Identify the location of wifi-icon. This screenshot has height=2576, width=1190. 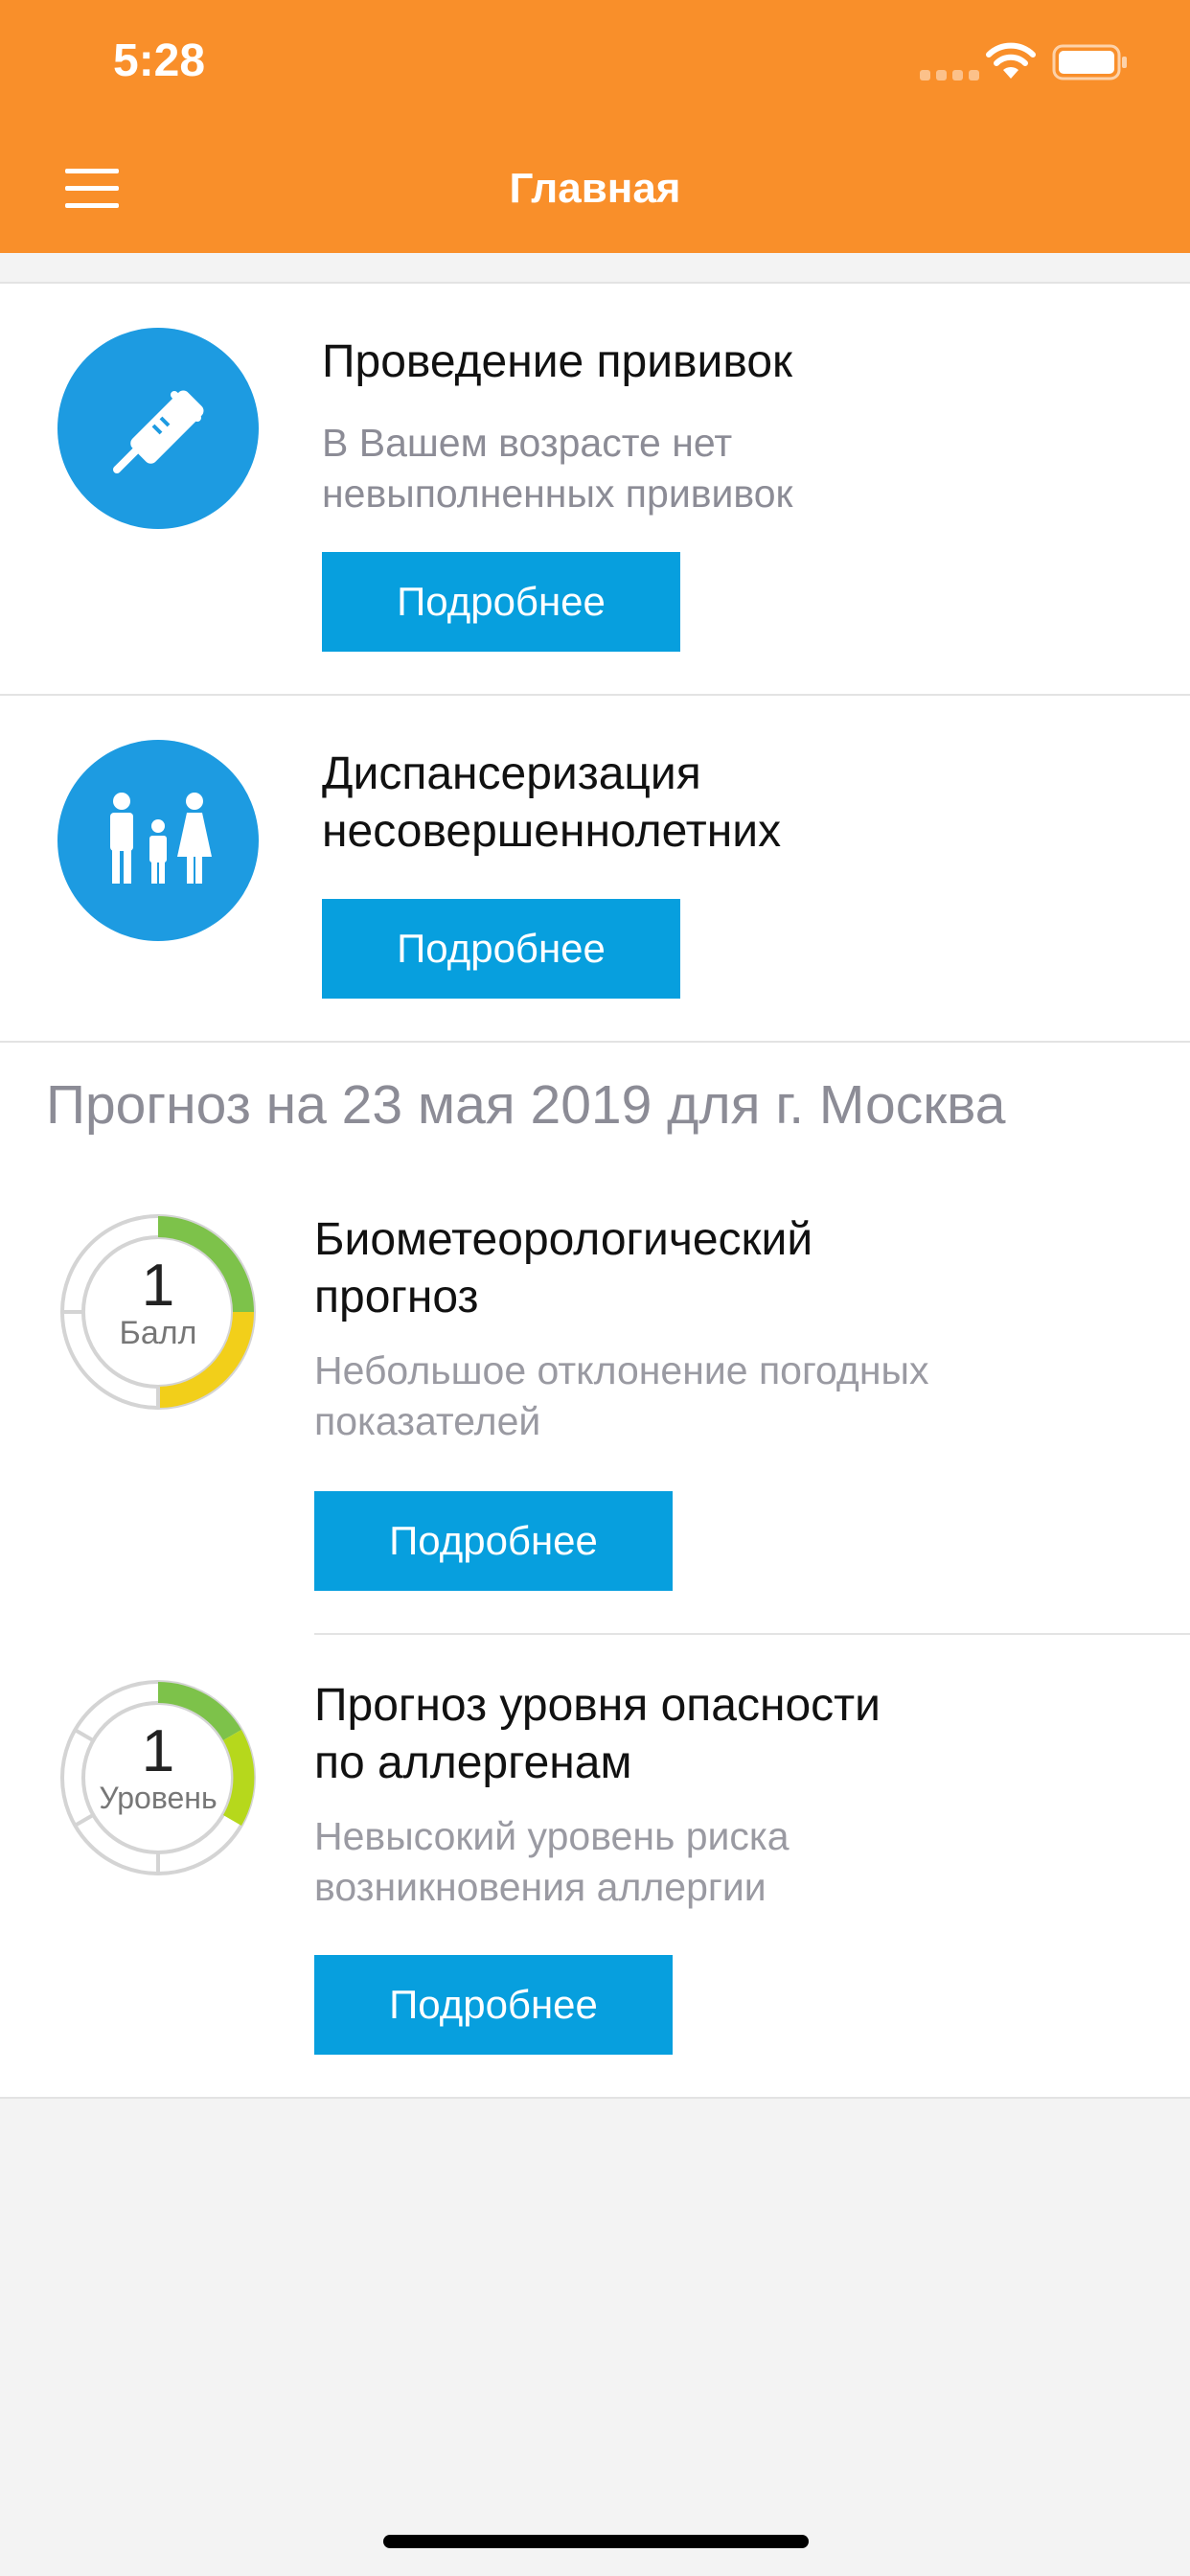
(1011, 60).